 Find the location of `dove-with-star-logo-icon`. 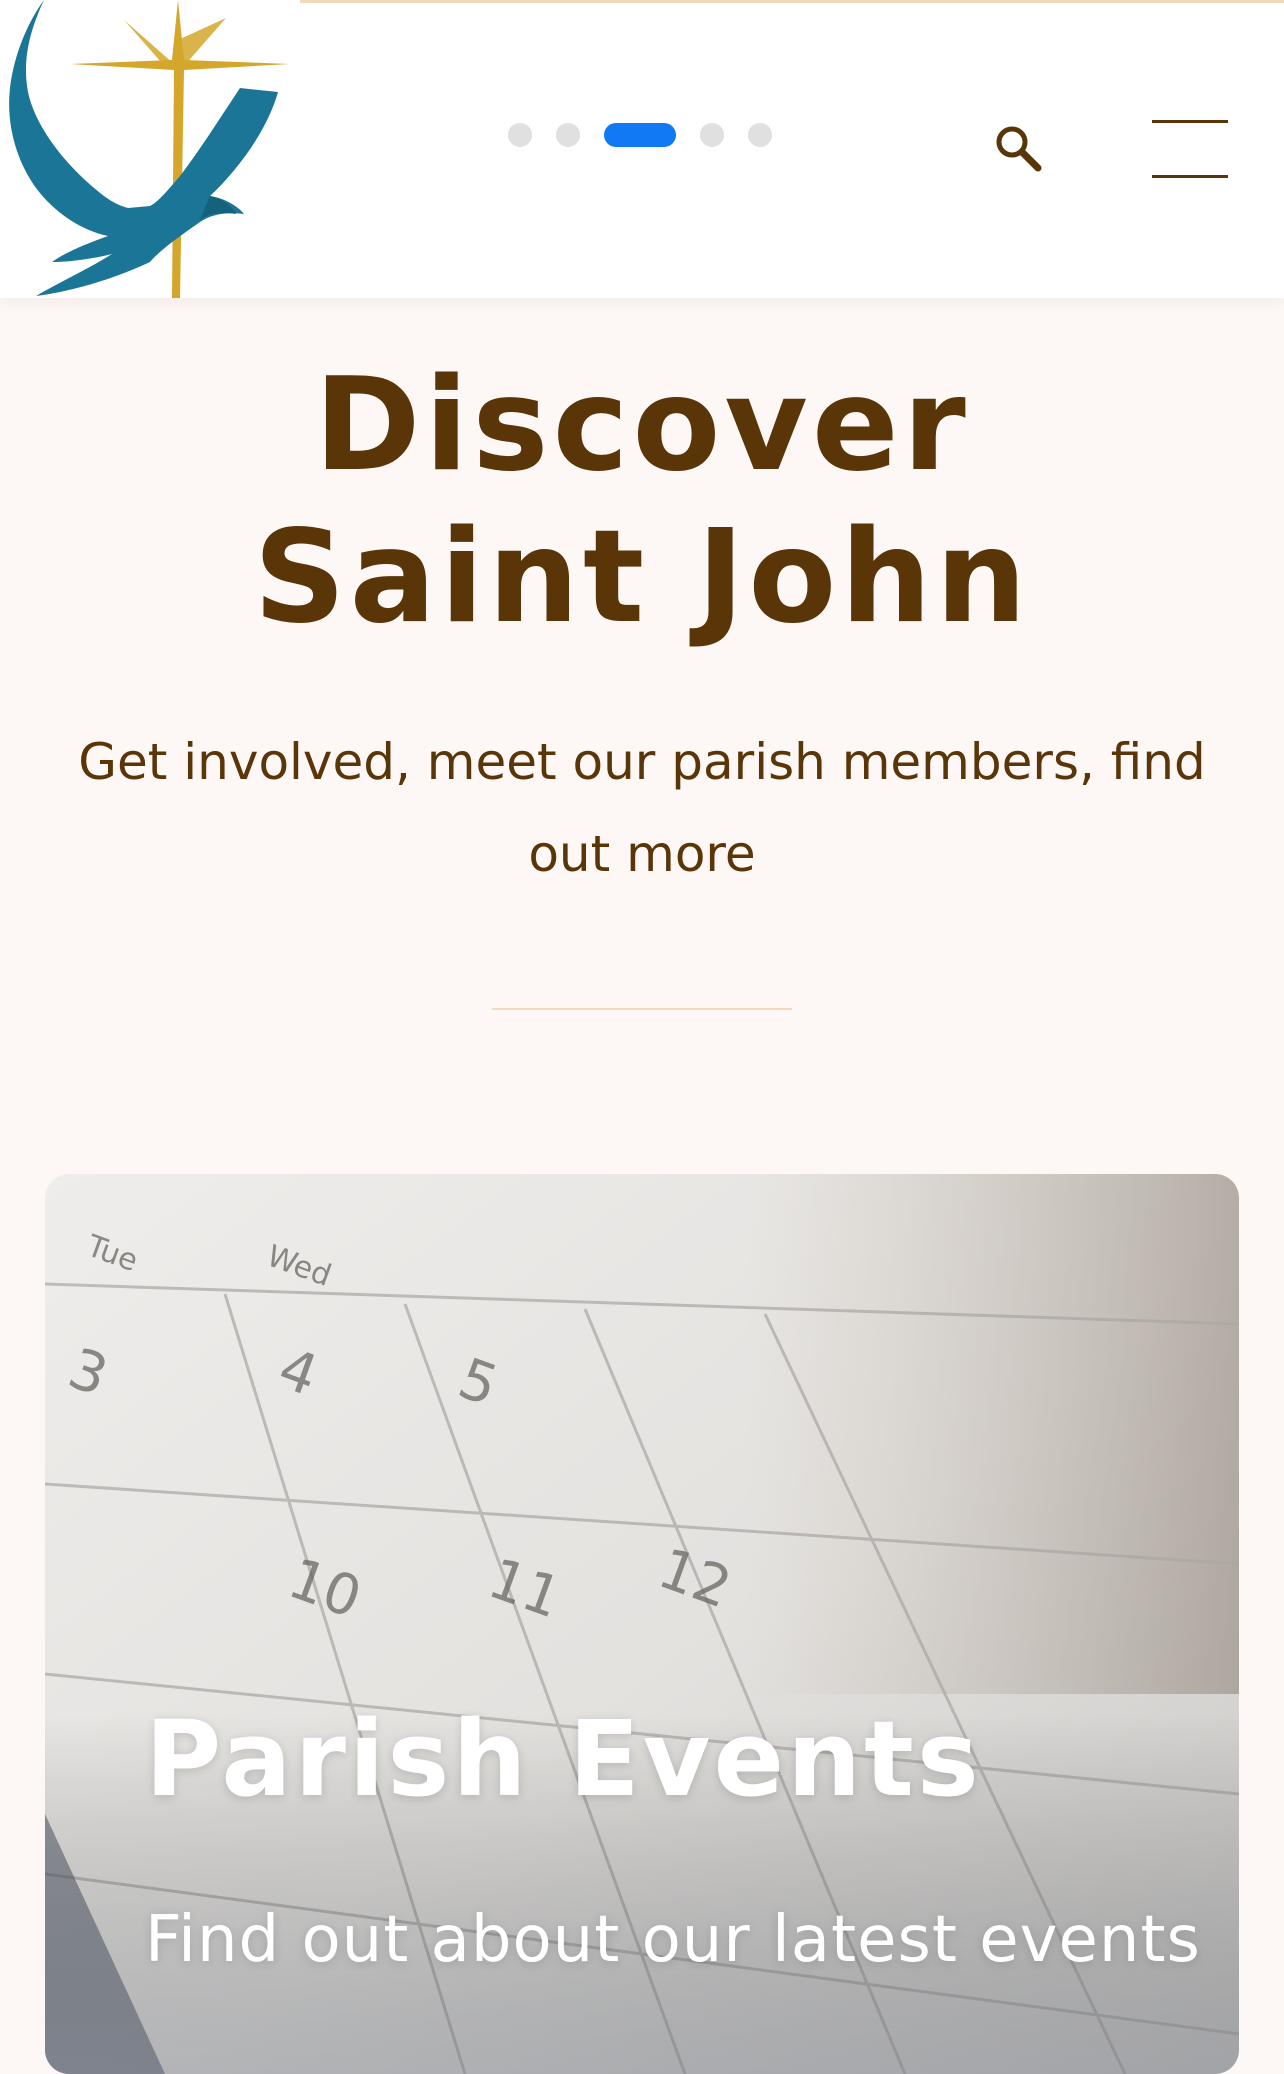

dove-with-star-logo-icon is located at coordinates (150, 149).